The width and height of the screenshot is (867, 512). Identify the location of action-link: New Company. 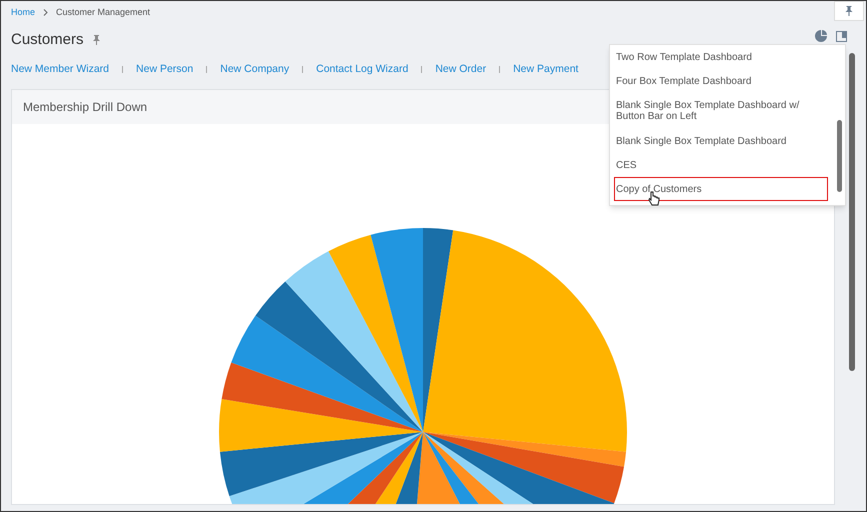
(255, 70).